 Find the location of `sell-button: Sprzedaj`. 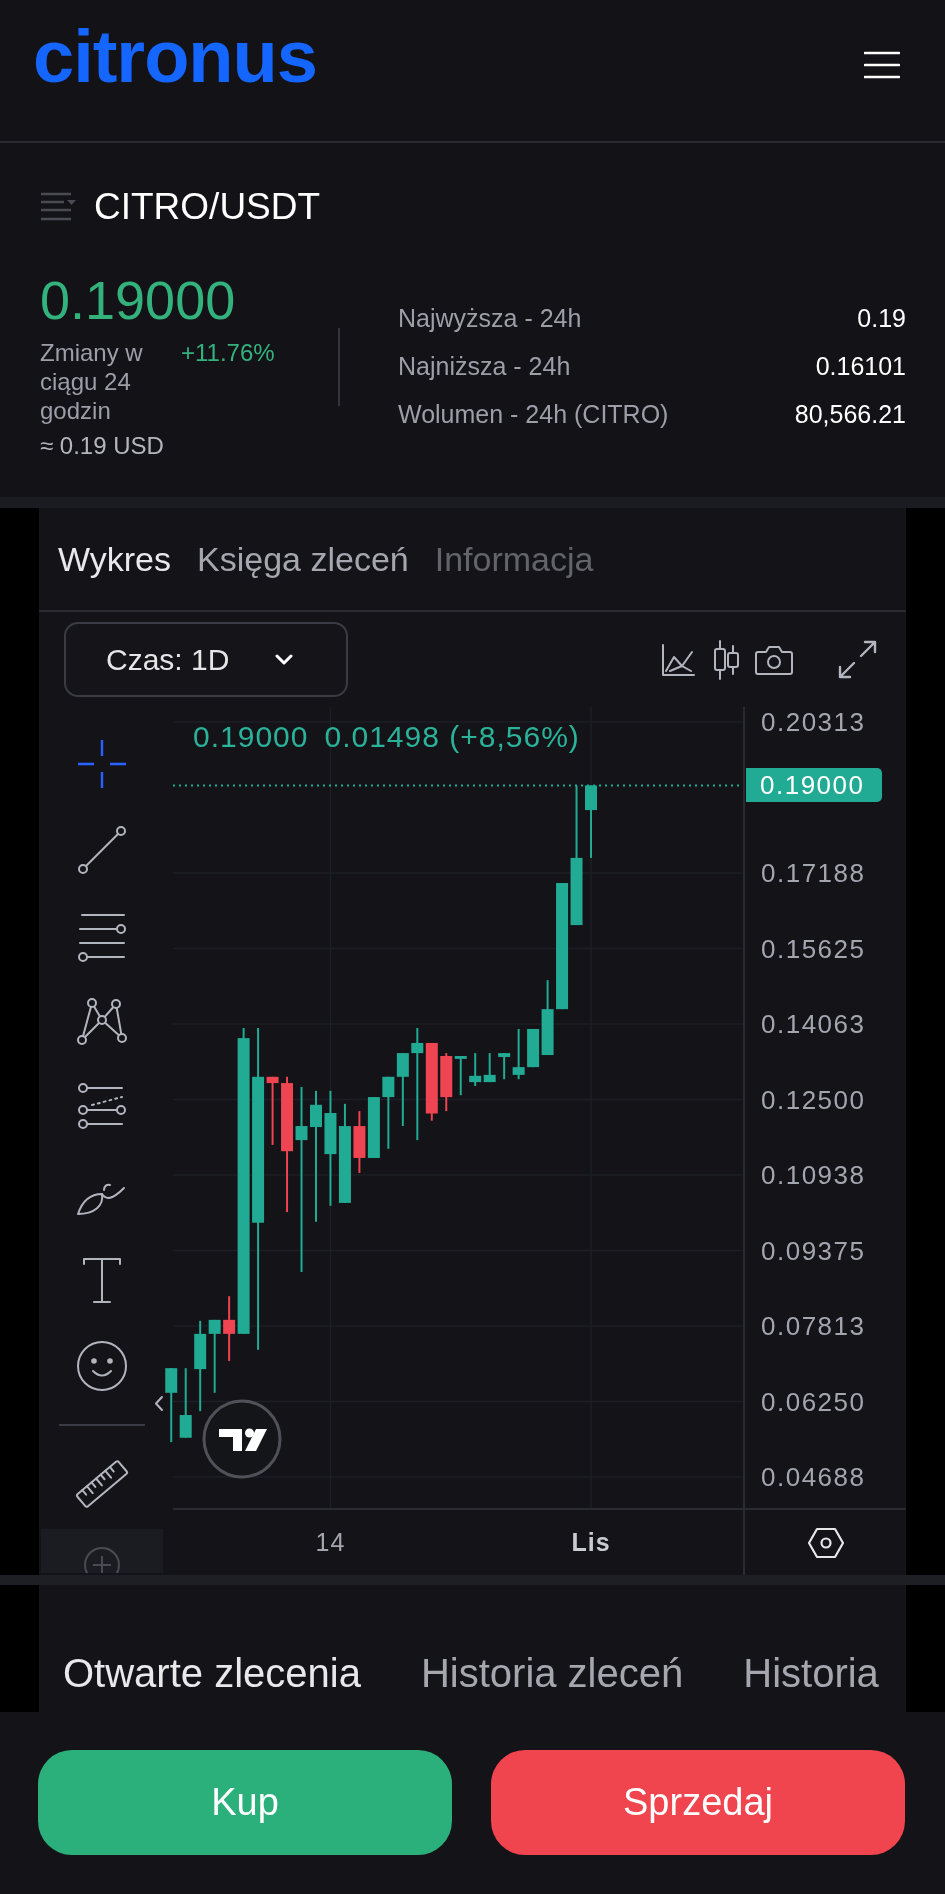

sell-button: Sprzedaj is located at coordinates (698, 1802).